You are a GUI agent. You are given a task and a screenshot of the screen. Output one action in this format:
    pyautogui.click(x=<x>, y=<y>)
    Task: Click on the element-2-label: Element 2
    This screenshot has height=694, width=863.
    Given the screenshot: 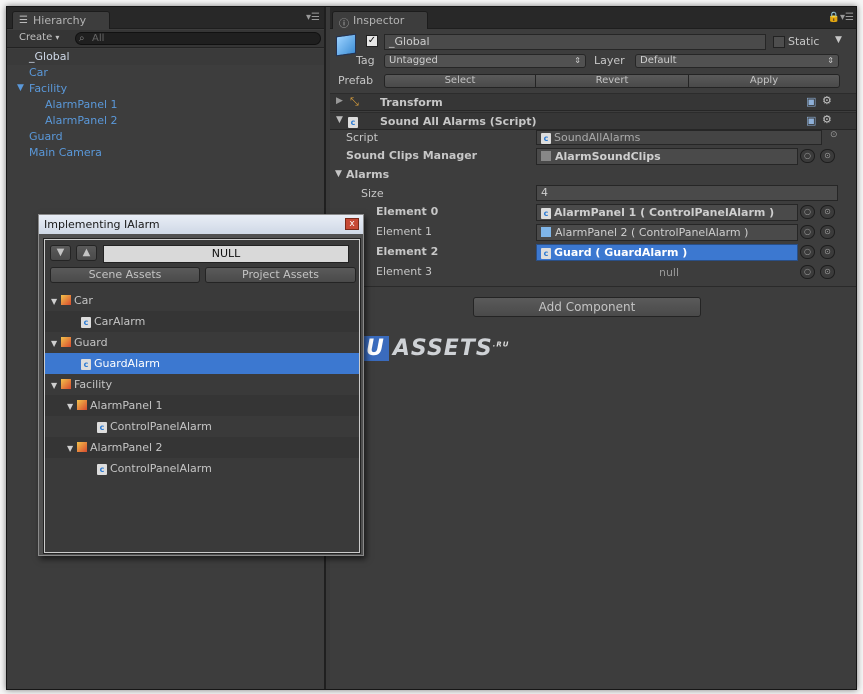 What is the action you would take?
    pyautogui.click(x=407, y=251)
    